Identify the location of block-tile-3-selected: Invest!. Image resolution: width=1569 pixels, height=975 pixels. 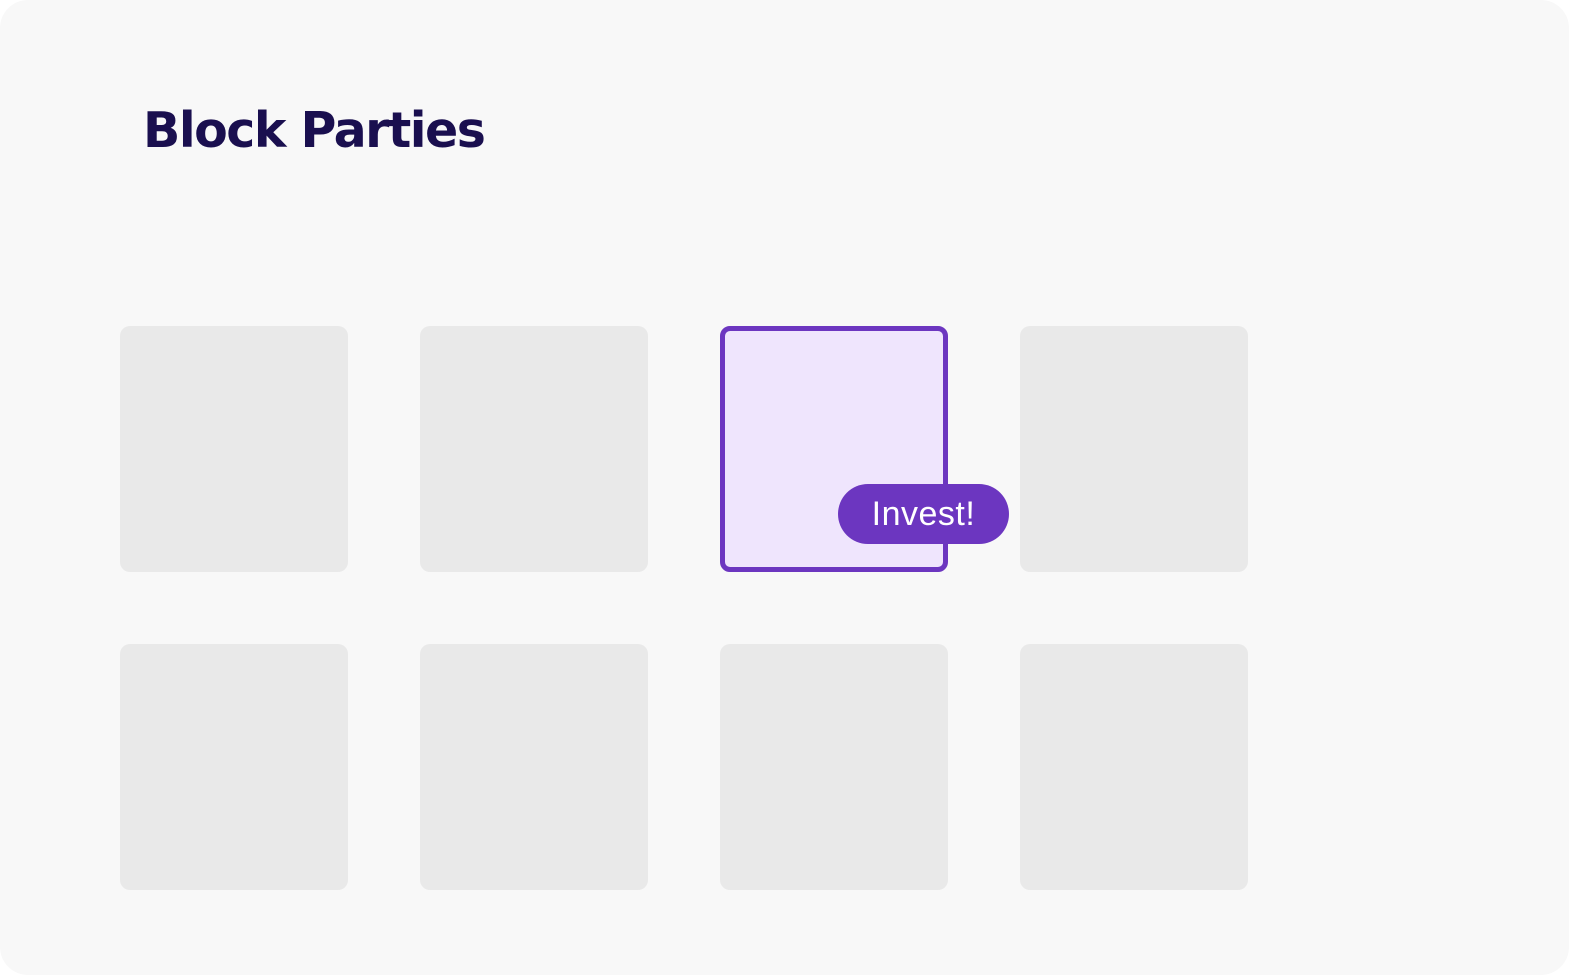
(864, 449).